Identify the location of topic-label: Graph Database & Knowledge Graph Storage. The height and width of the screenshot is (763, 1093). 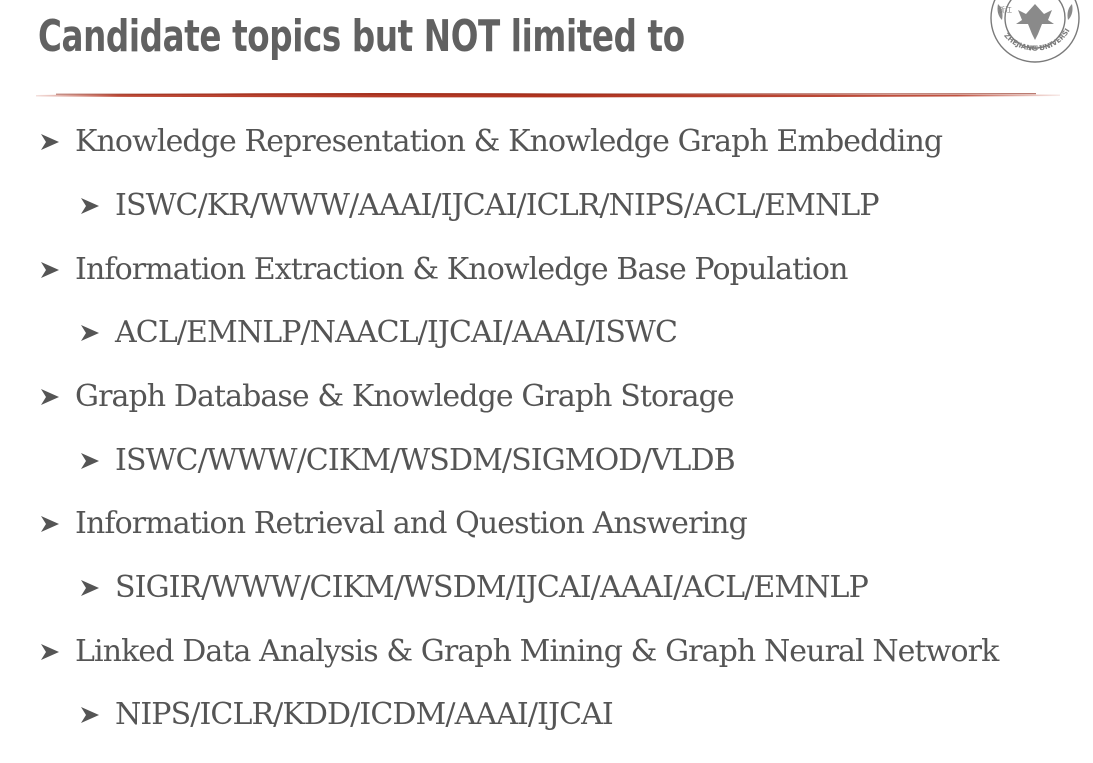
(405, 396).